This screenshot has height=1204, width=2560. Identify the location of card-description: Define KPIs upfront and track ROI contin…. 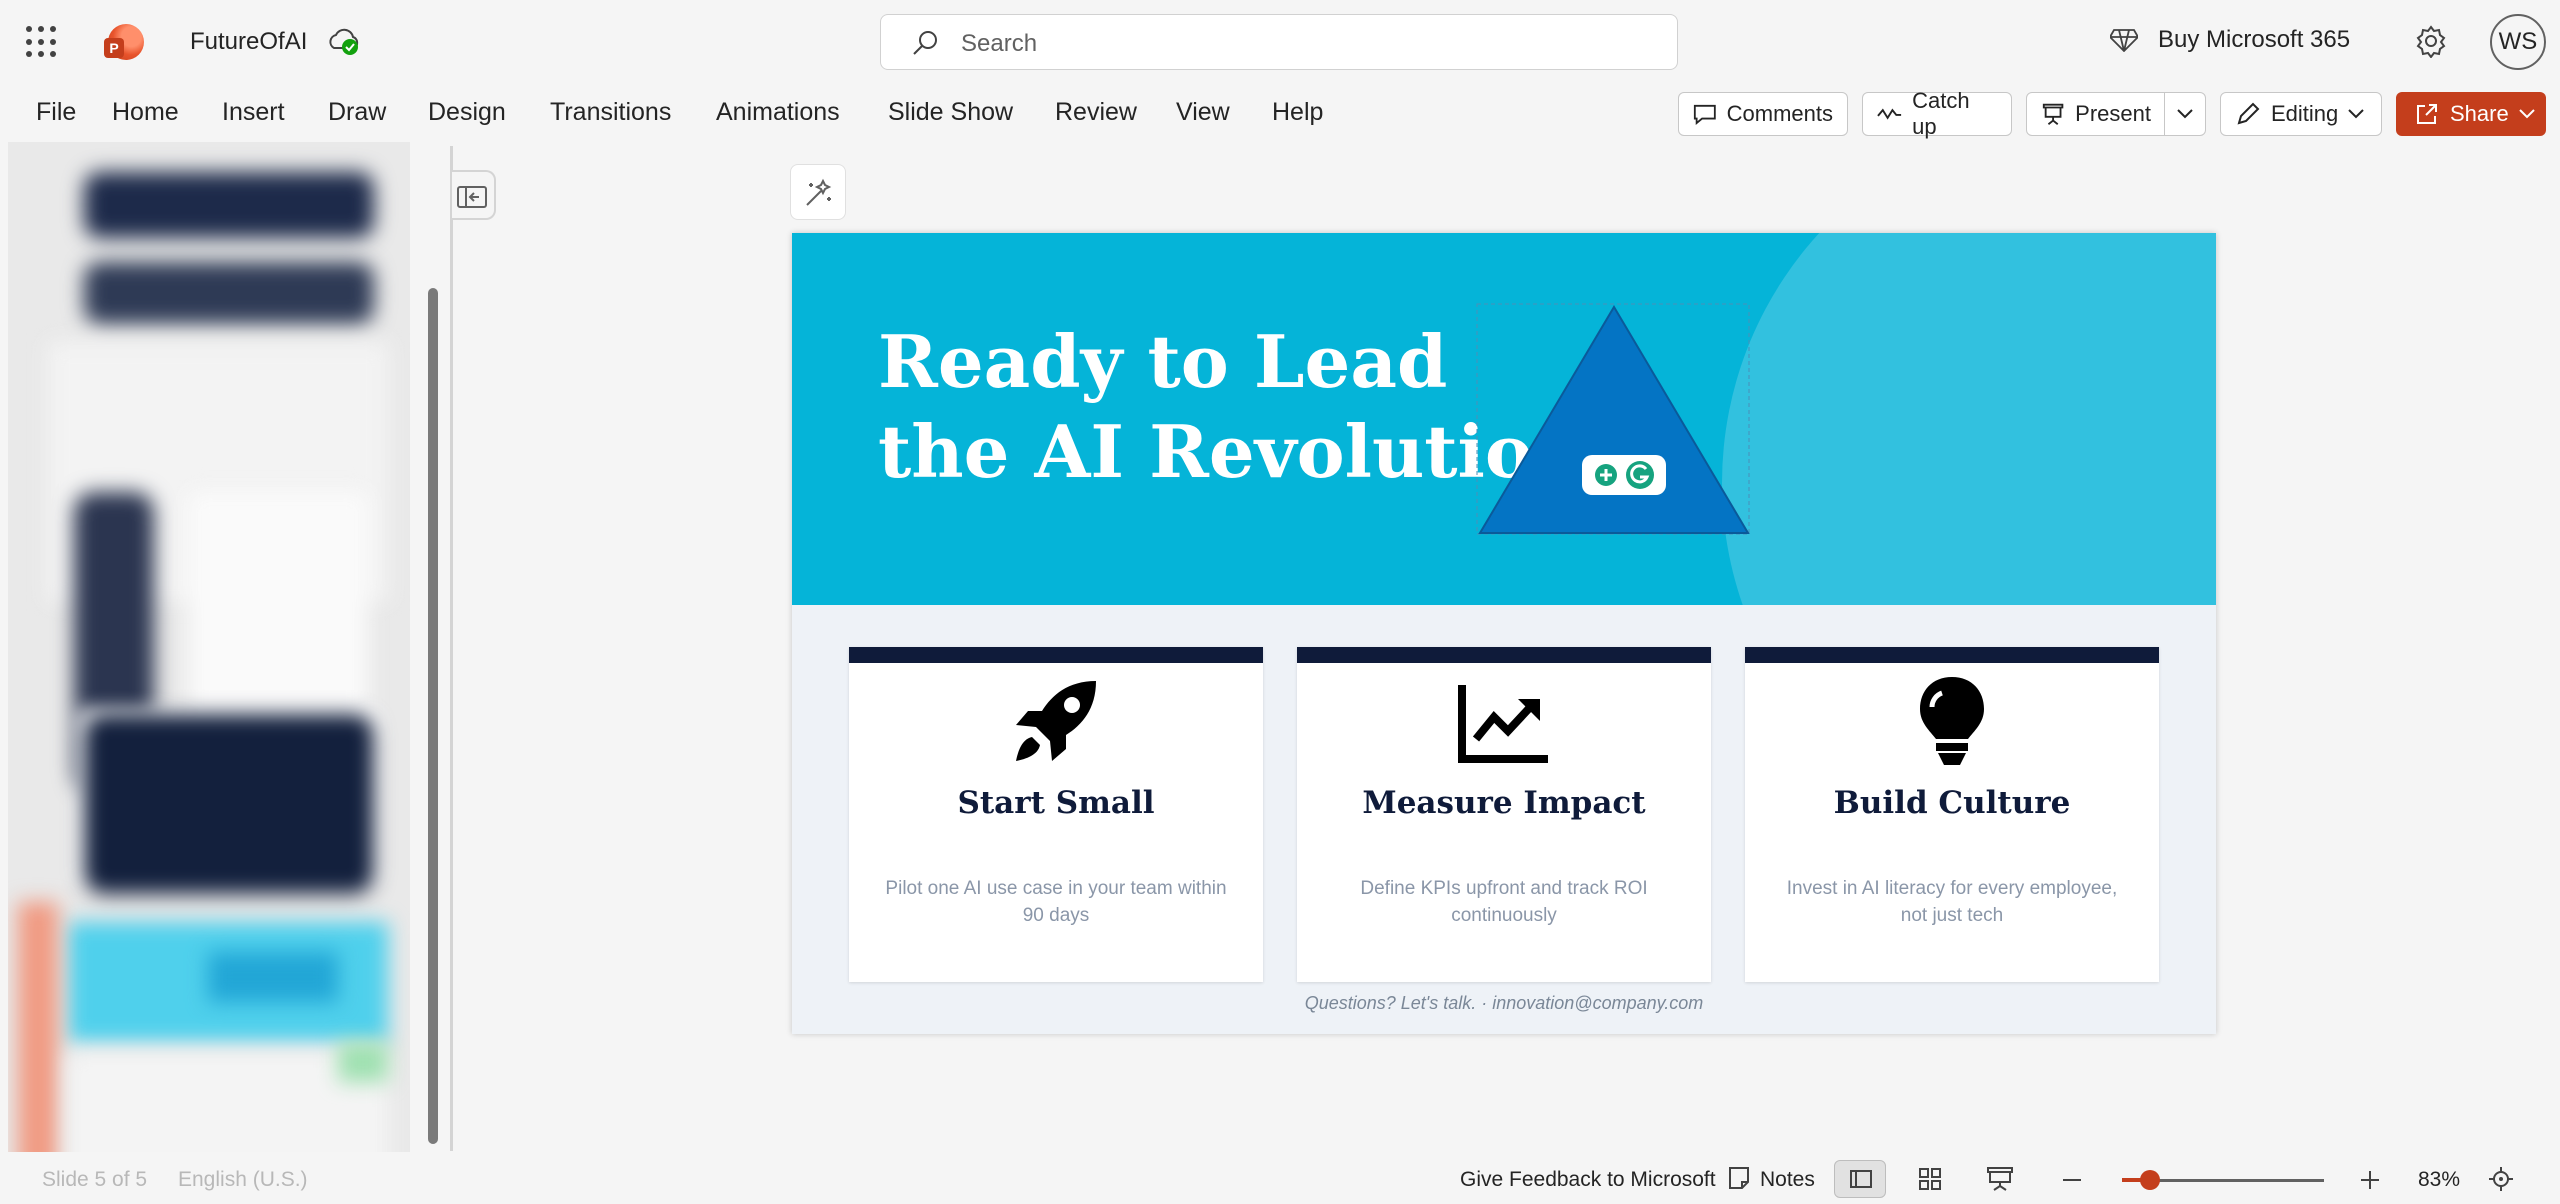
(1504, 902).